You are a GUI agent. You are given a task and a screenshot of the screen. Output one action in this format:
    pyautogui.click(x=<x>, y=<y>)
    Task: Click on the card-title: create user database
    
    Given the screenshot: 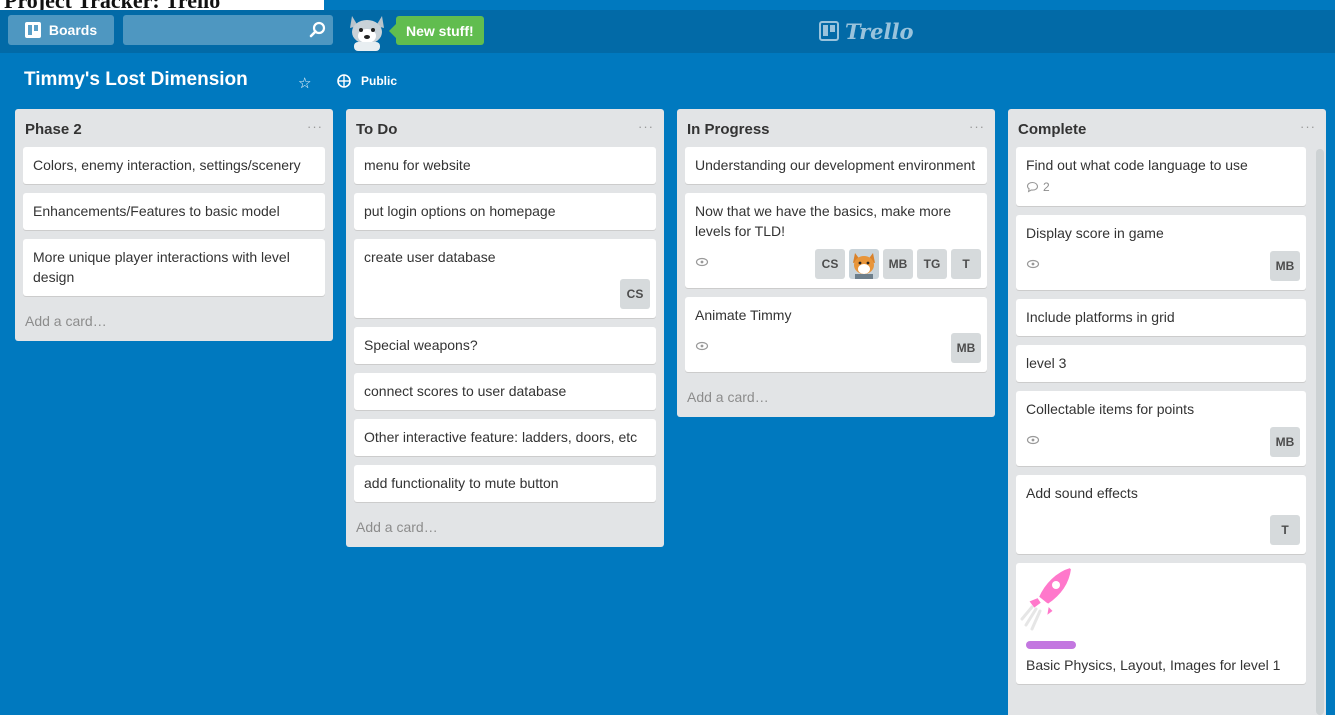 What is the action you would take?
    pyautogui.click(x=430, y=257)
    